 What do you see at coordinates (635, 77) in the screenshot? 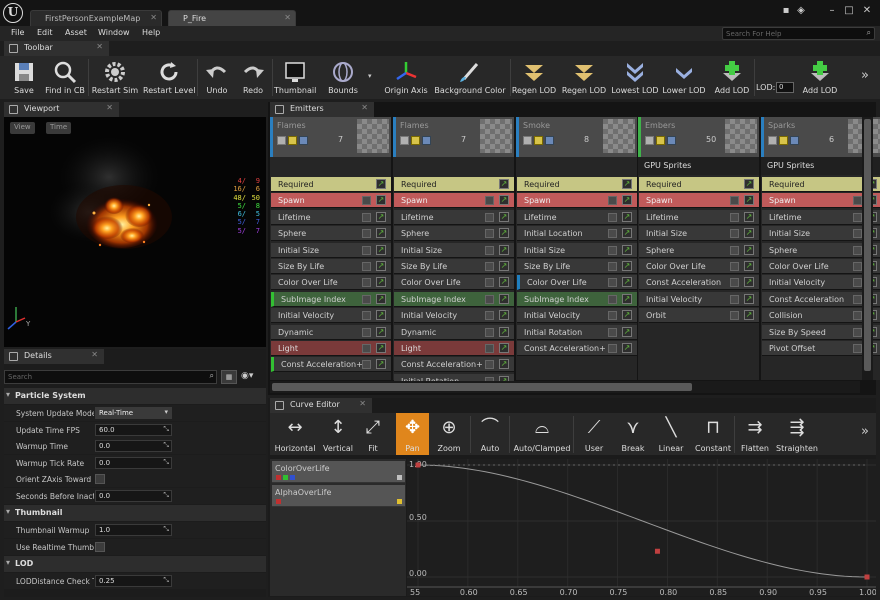
I see `lowest-lod-button: Lowest LOD` at bounding box center [635, 77].